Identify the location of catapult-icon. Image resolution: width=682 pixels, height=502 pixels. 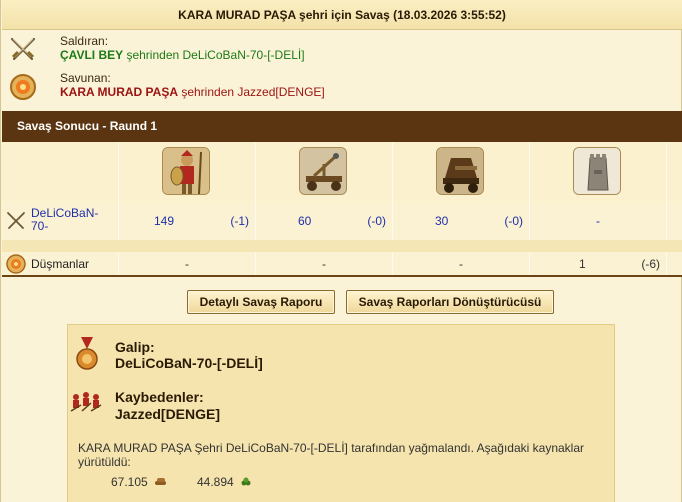
(323, 171).